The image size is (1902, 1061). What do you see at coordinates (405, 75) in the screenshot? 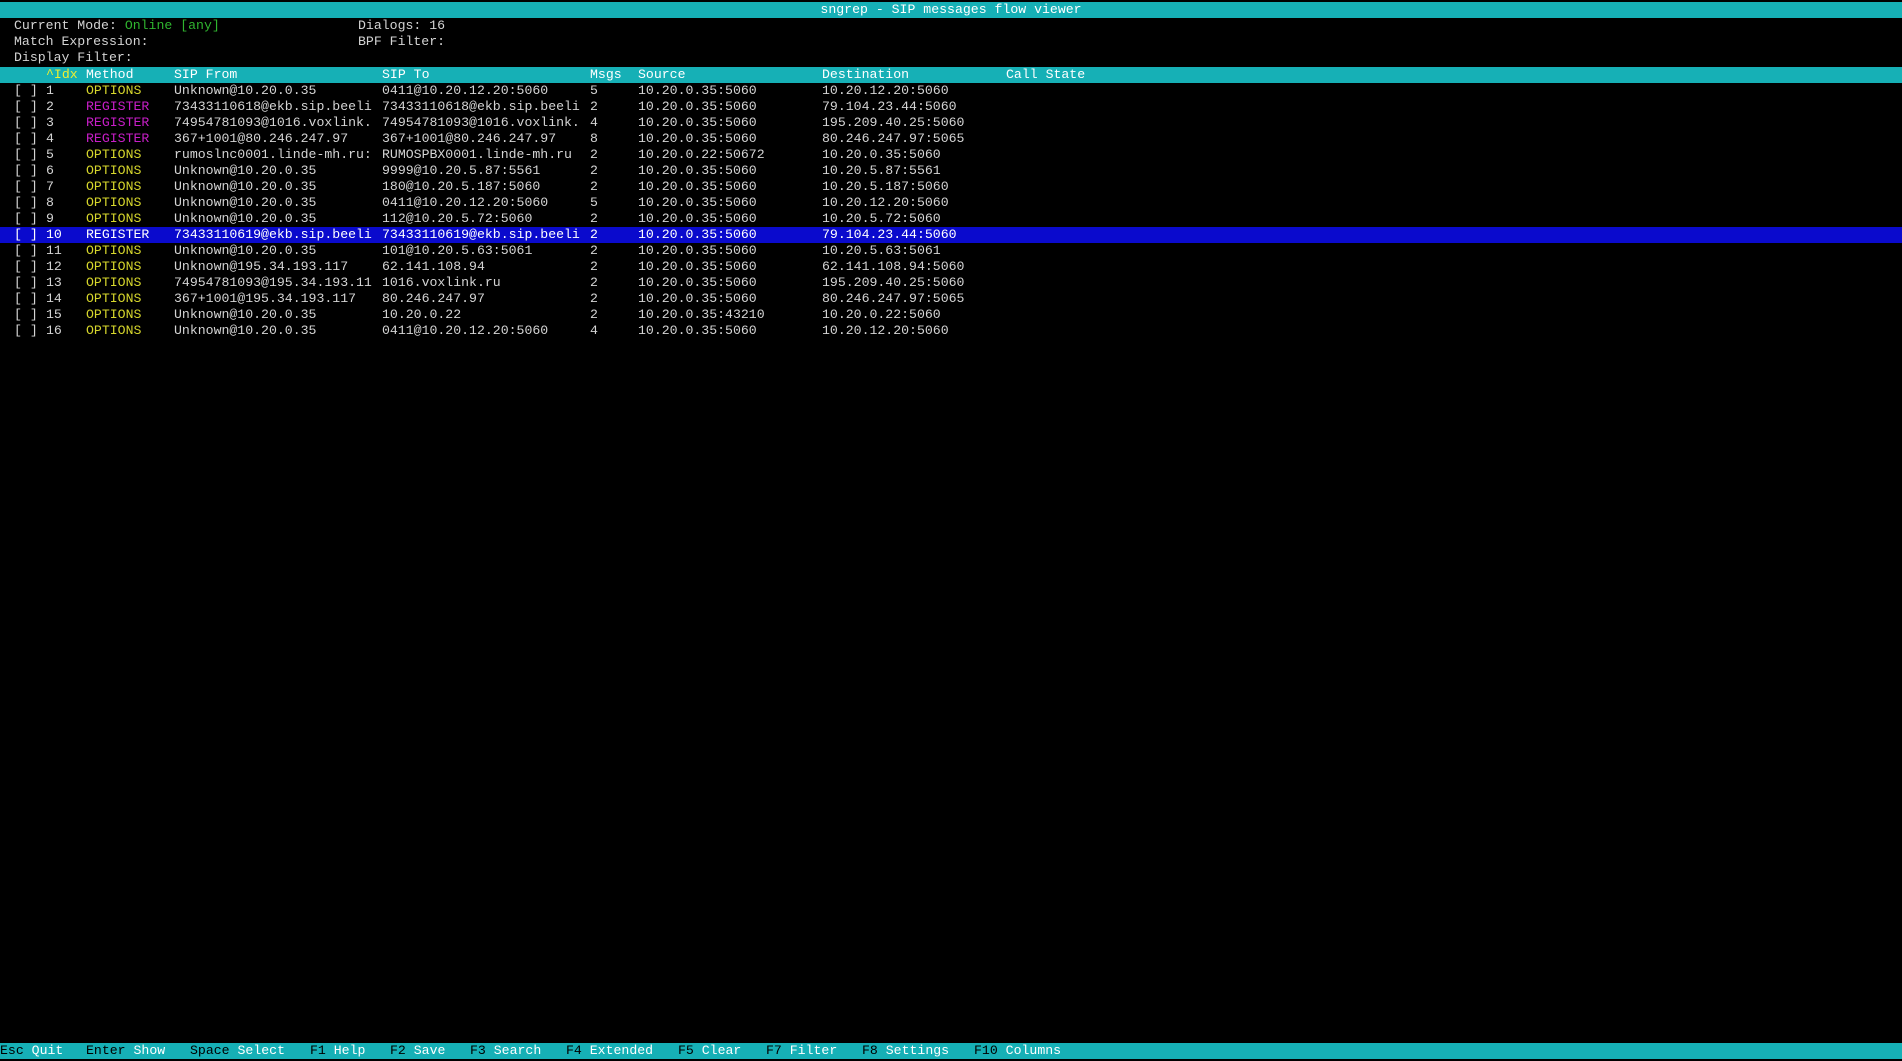
I see `column-sip-to: SIP To` at bounding box center [405, 75].